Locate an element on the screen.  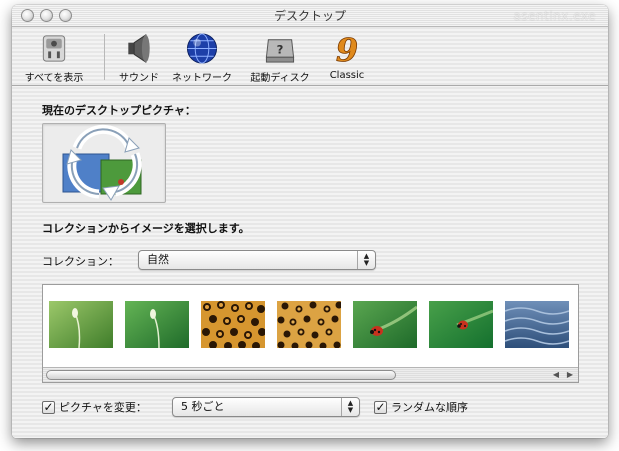
svg-text: 9 is located at coordinates (347, 49).